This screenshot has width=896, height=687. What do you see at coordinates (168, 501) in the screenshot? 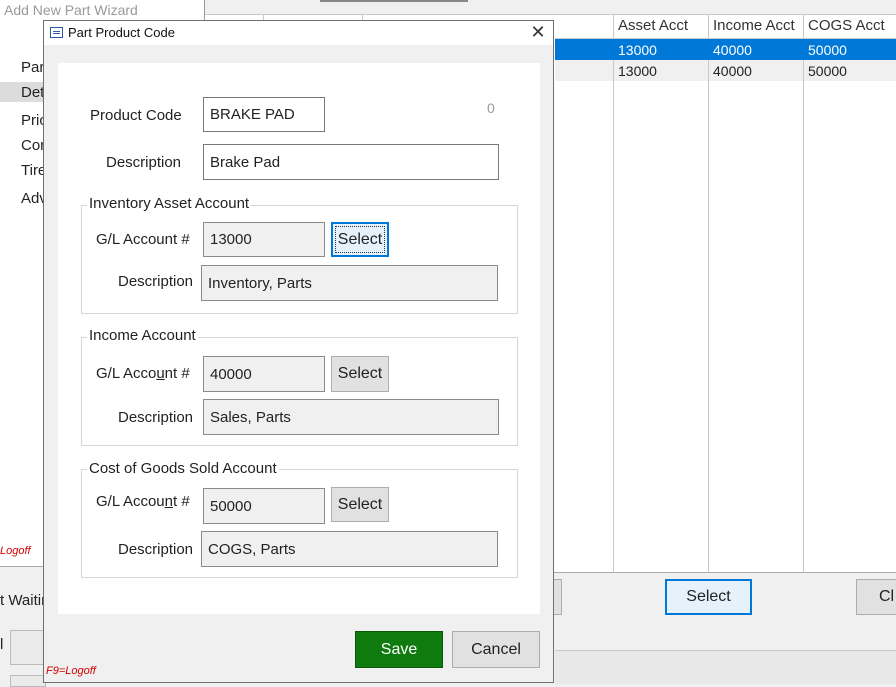
I see `gl-label-mnemonic: n` at bounding box center [168, 501].